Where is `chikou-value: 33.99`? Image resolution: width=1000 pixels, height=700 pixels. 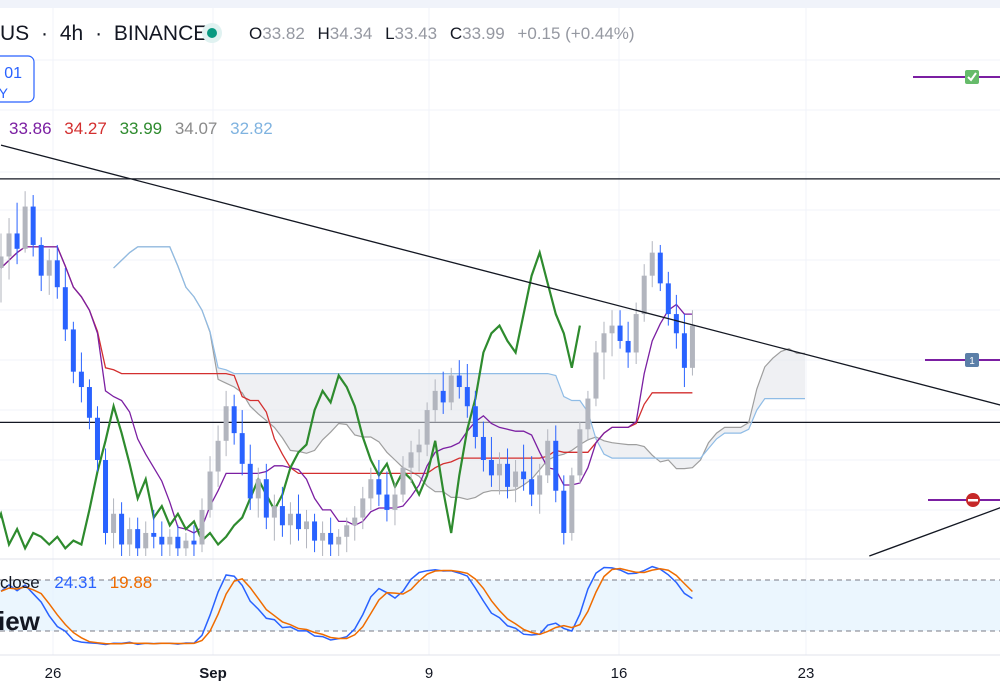
chikou-value: 33.99 is located at coordinates (141, 128).